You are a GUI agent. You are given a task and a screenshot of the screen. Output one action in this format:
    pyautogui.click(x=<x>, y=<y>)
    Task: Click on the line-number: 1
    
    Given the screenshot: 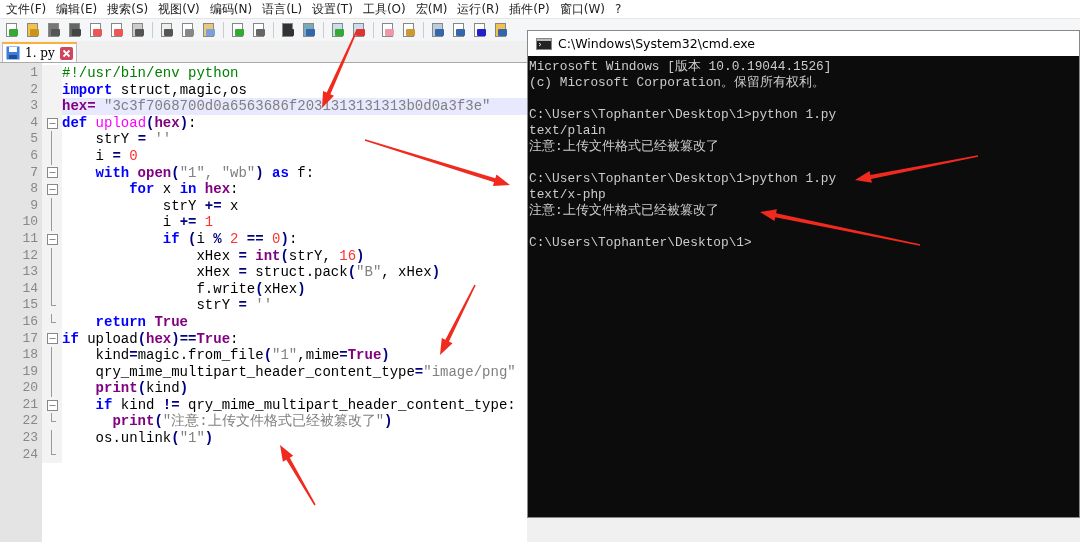 What is the action you would take?
    pyautogui.click(x=34, y=73)
    